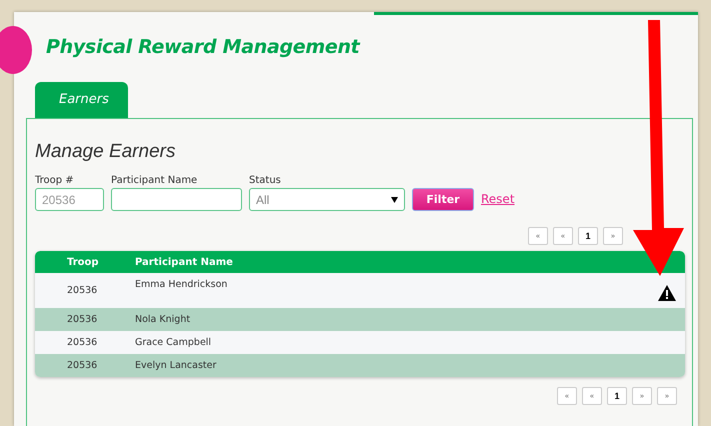  Describe the element at coordinates (55, 180) in the screenshot. I see `field-label: Troop #` at that location.